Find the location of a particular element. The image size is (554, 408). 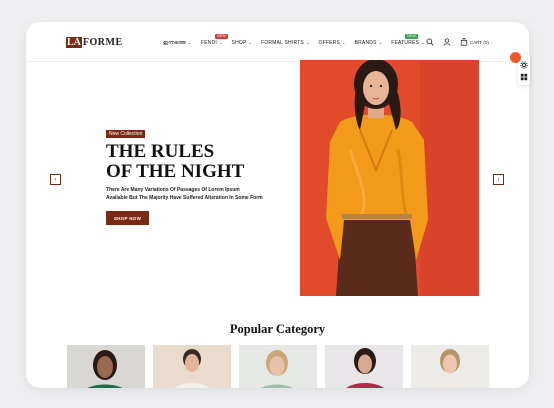

nav-label: OFFERS is located at coordinates (329, 43).